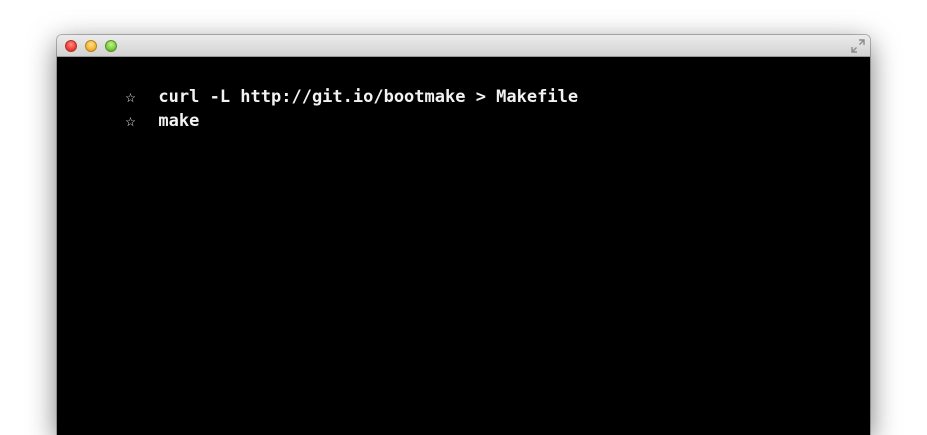 This screenshot has height=435, width=927. What do you see at coordinates (179, 121) in the screenshot?
I see `command-text: make` at bounding box center [179, 121].